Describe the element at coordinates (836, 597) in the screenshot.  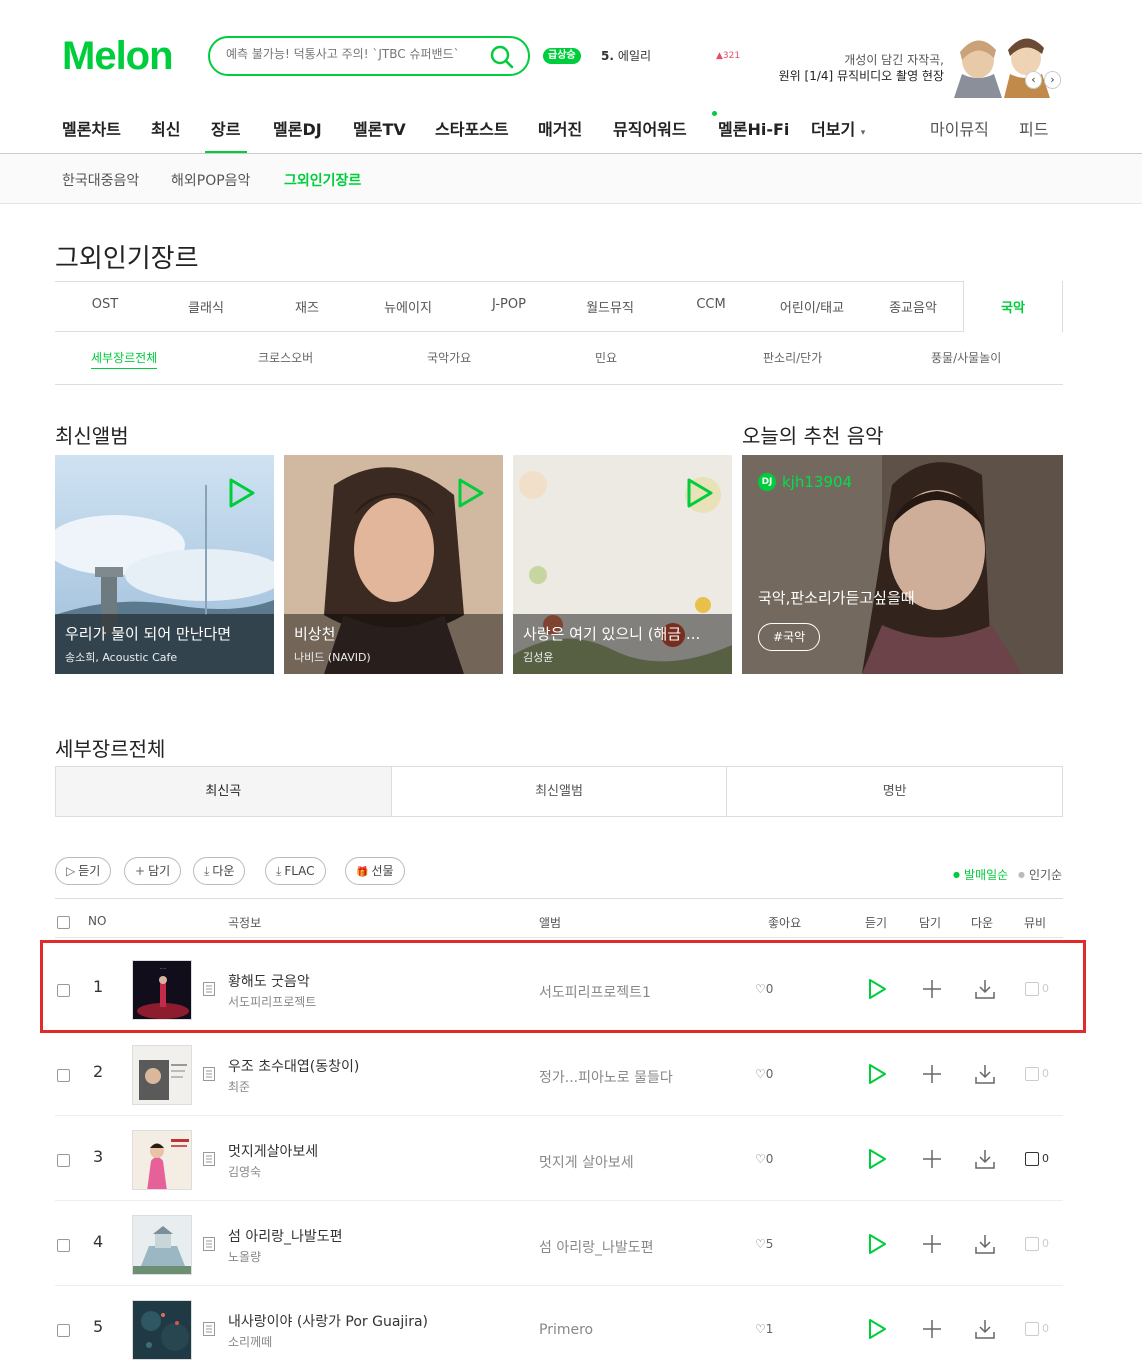
I see `dj-playlist-title: 국악,판소리가듣고싶을때` at that location.